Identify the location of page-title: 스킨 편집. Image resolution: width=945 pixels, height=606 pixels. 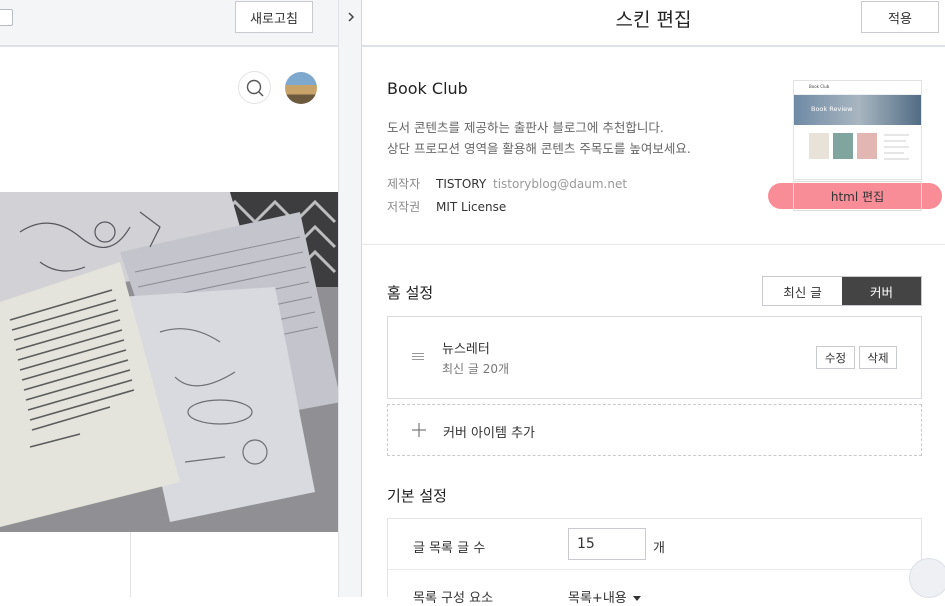
(653, 20).